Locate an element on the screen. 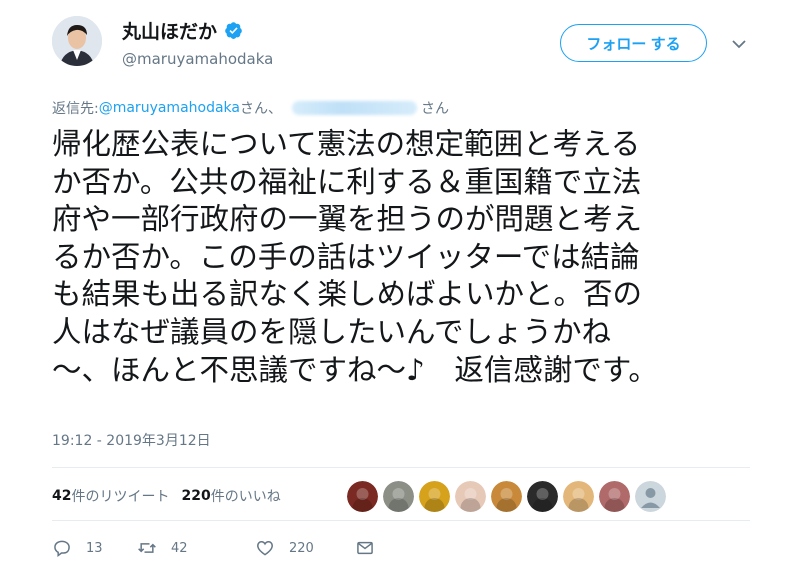 The width and height of the screenshot is (800, 570). profile-avatar is located at coordinates (77, 41).